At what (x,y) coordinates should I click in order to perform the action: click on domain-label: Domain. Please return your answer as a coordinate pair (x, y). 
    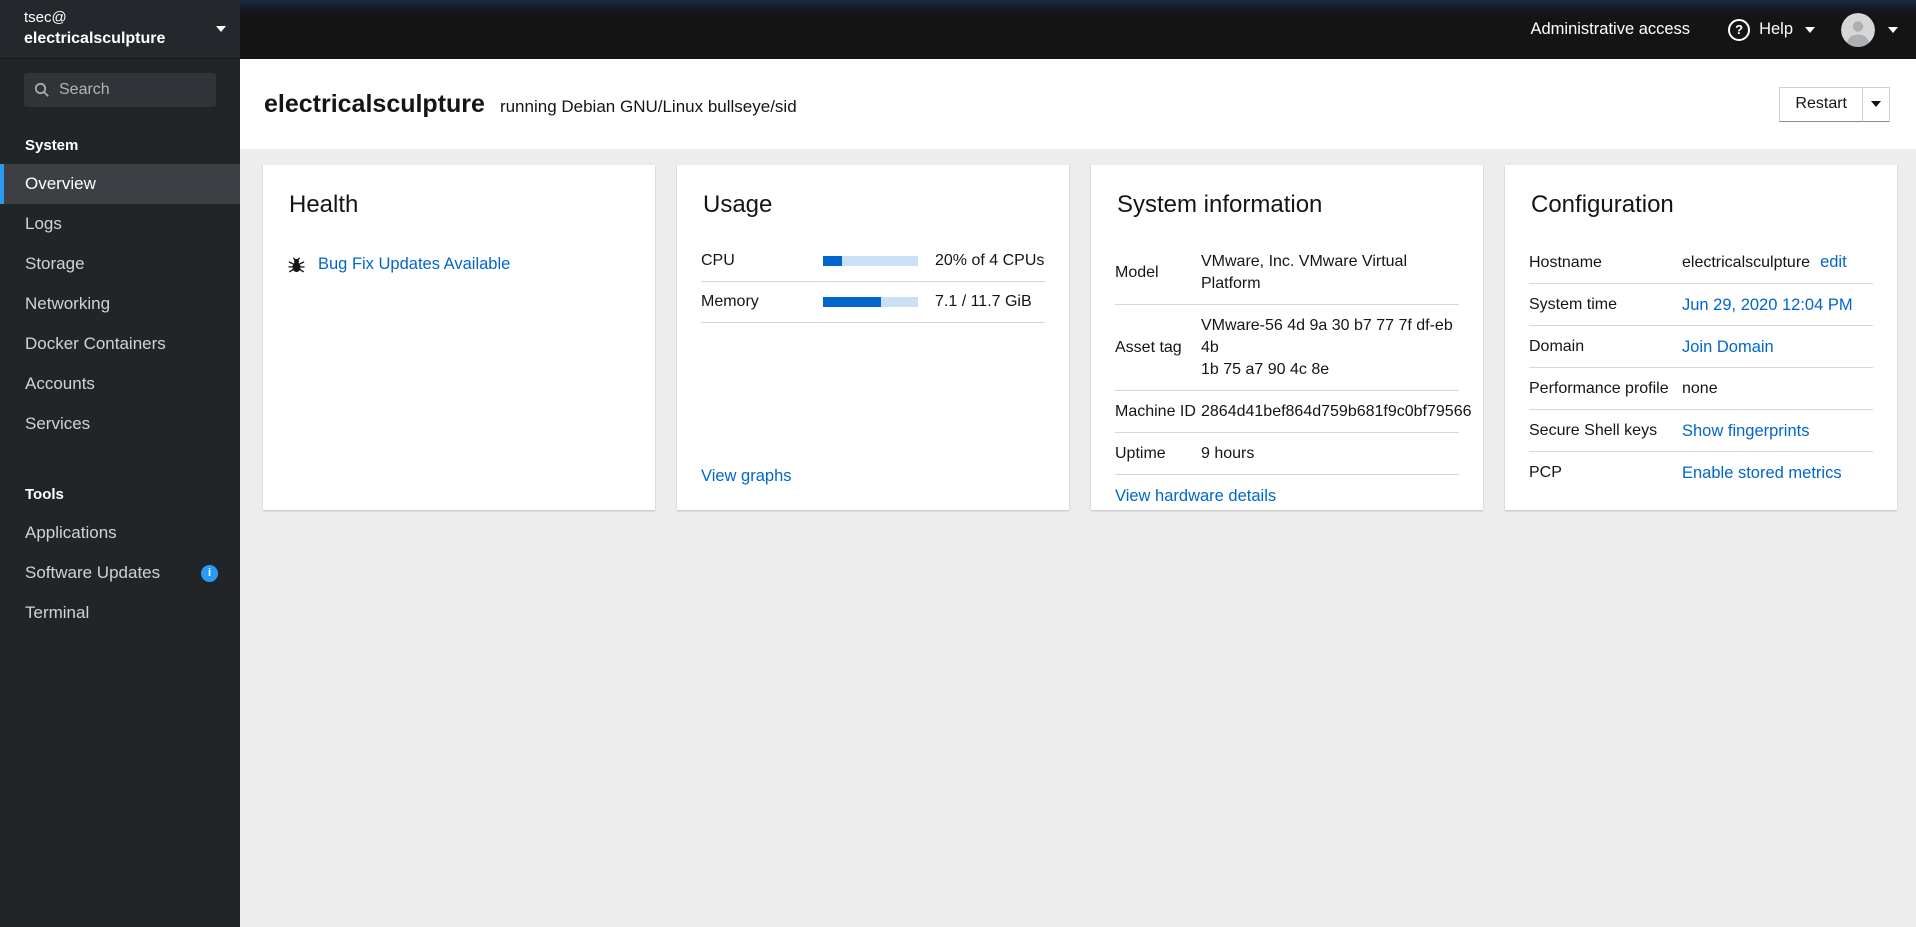
    Looking at the image, I should click on (1557, 346).